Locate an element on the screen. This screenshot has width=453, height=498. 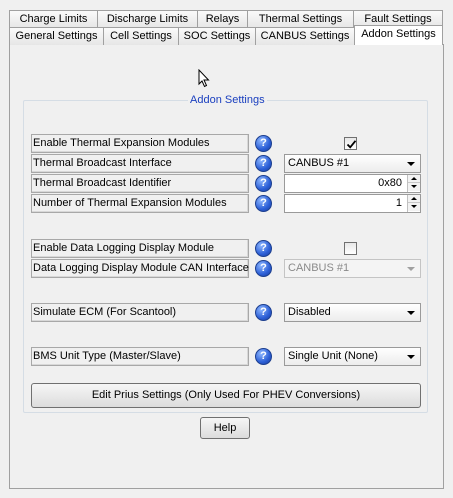
thermal-expansion-label: Enable Thermal Expansion Modules is located at coordinates (140, 143).